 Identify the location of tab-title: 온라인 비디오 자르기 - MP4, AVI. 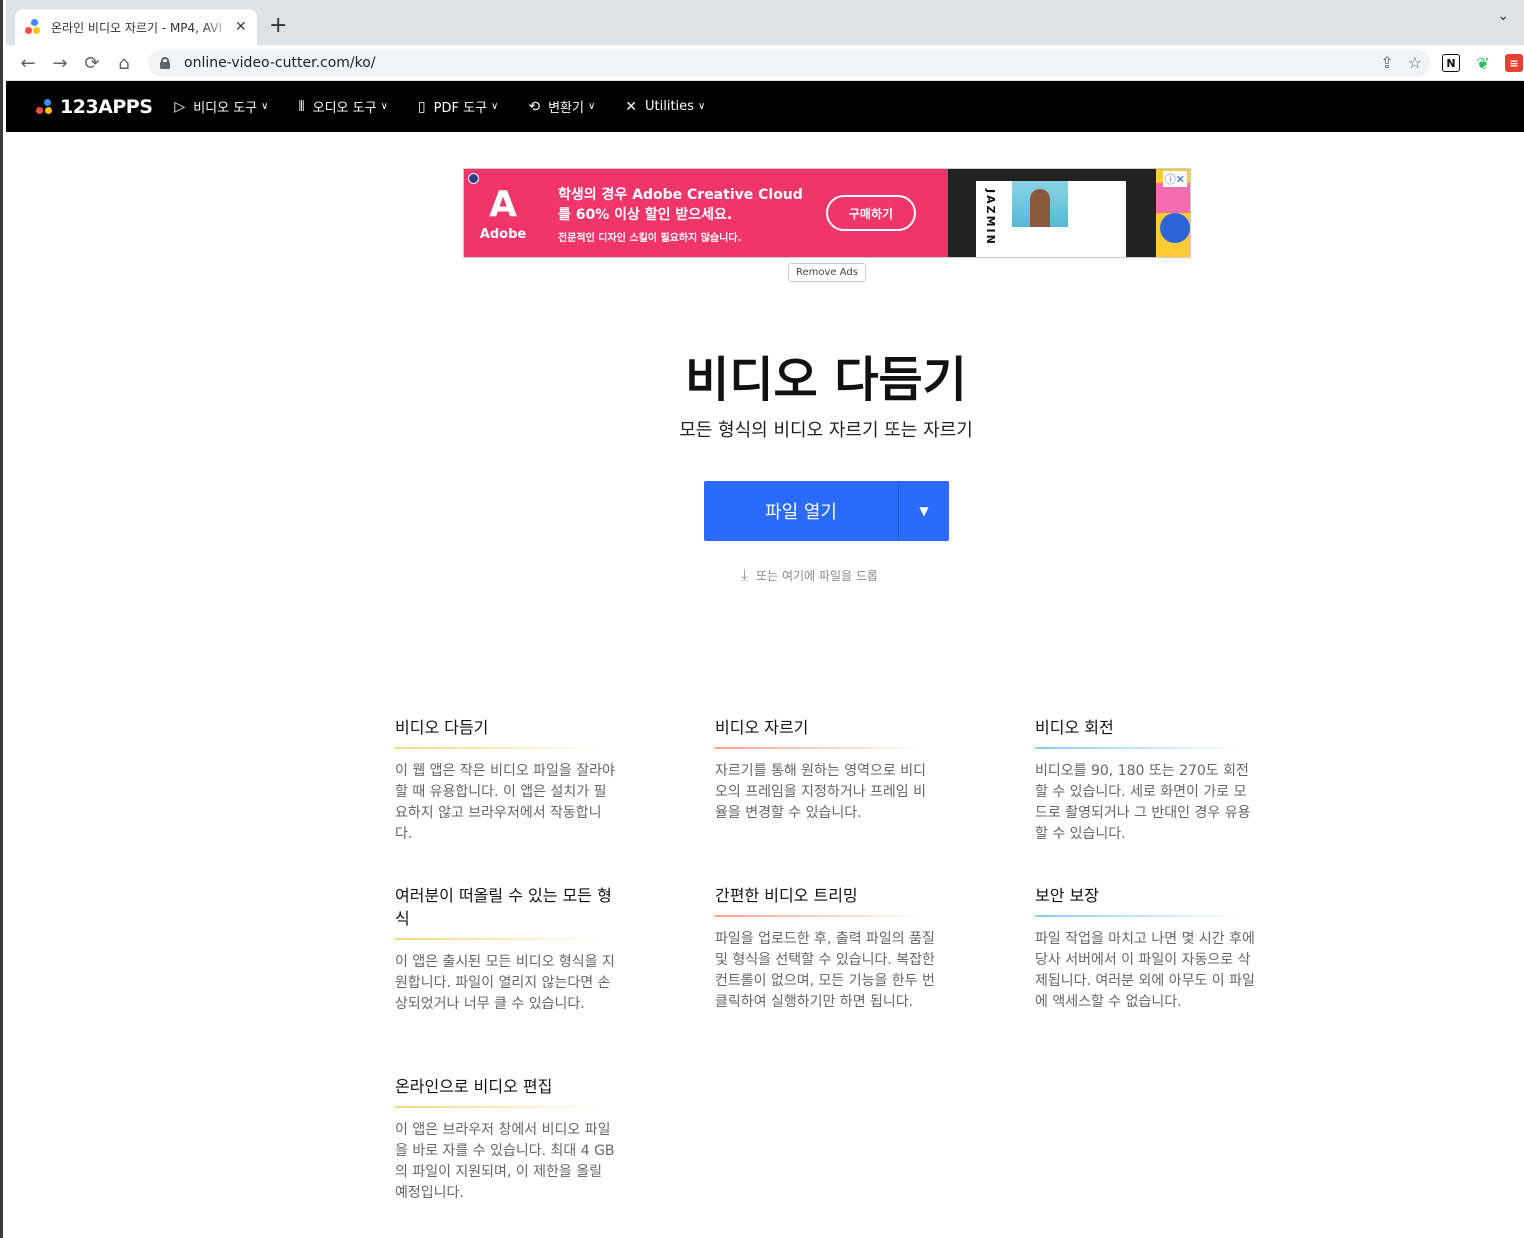
(136, 27).